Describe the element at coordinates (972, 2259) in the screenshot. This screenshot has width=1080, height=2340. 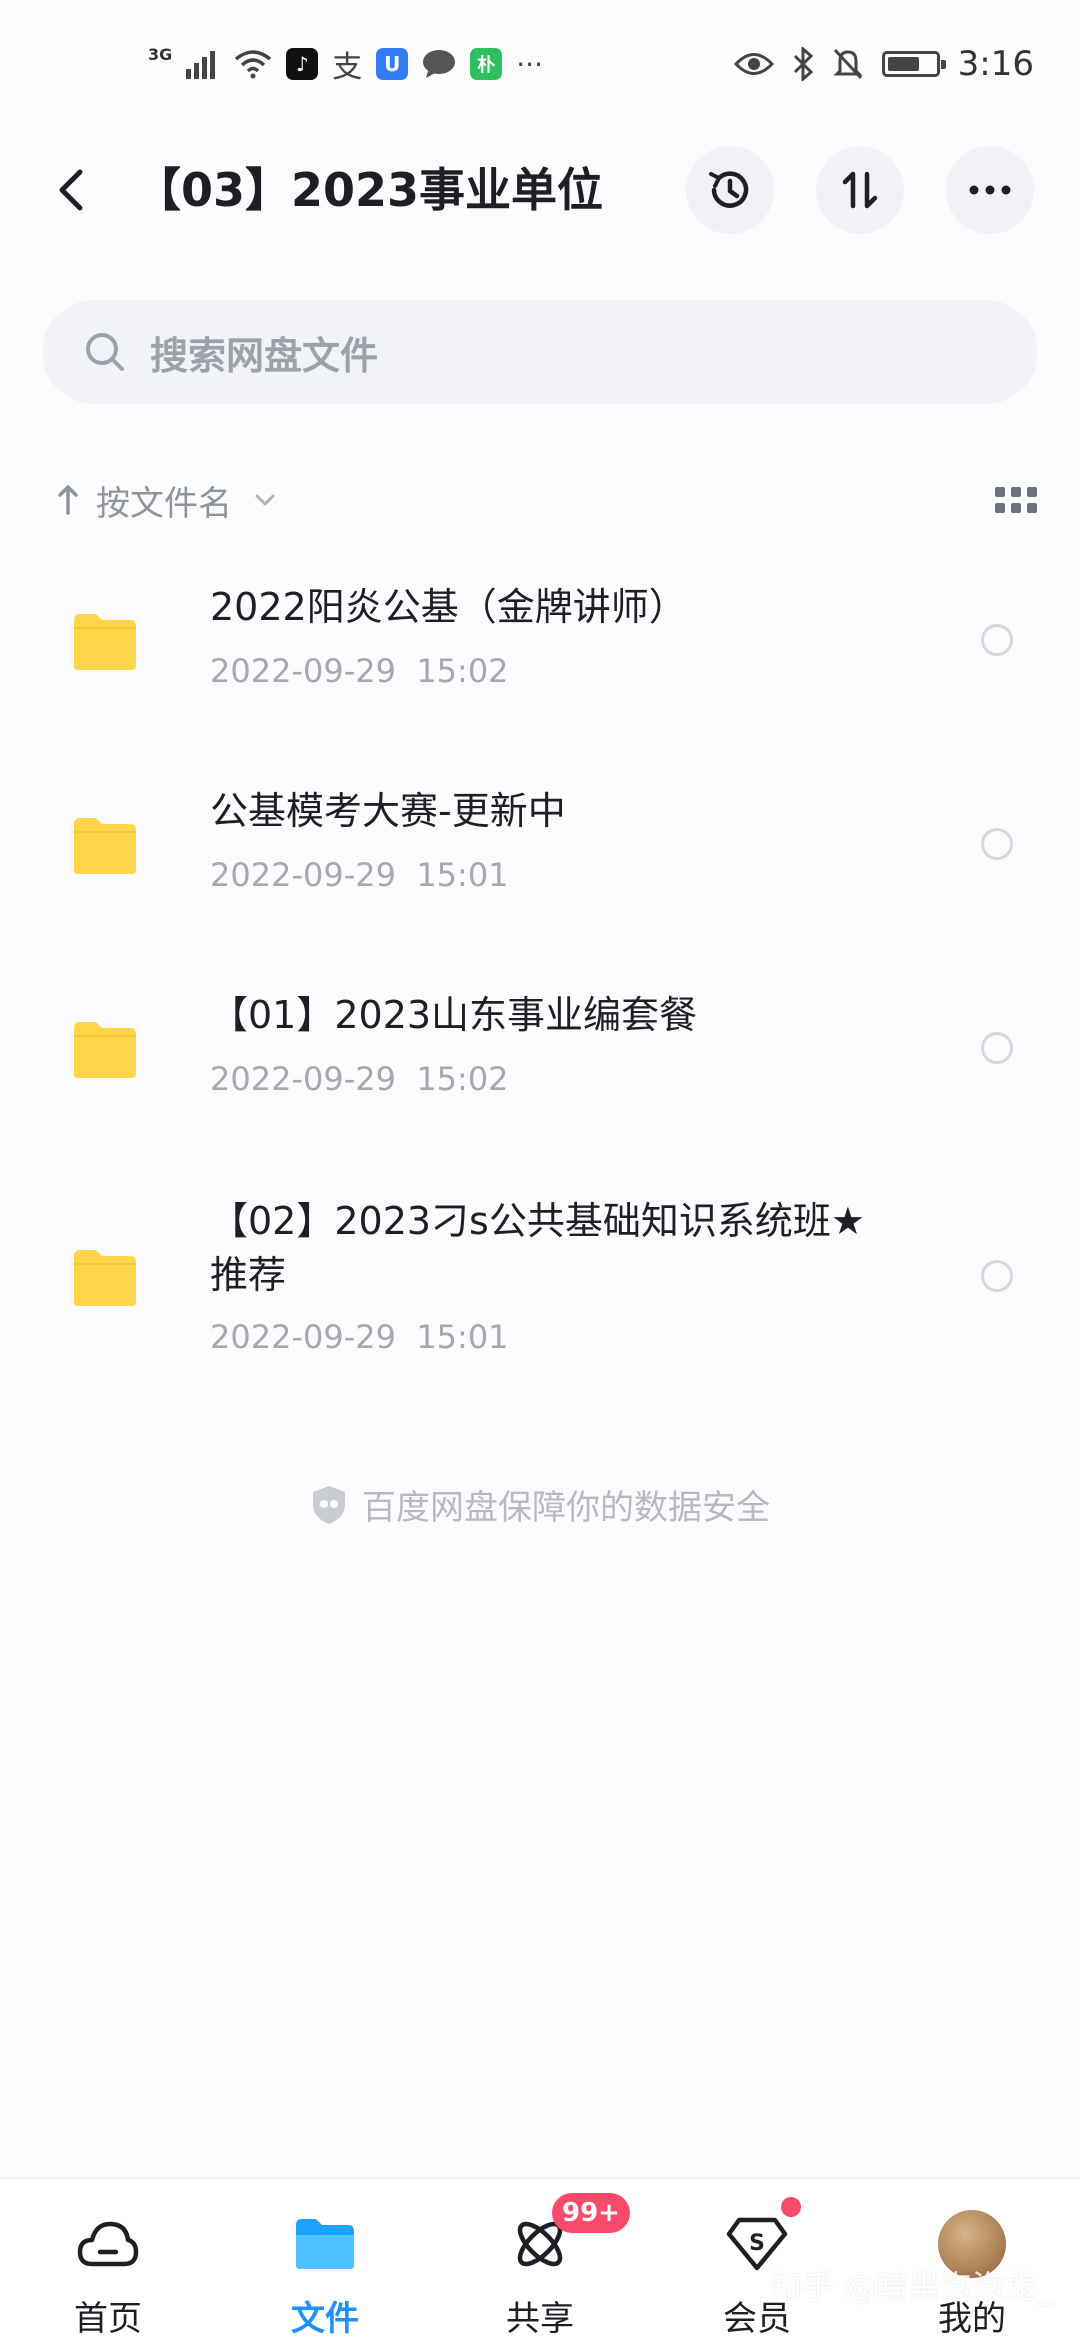
I see `tab-profile: 我的` at that location.